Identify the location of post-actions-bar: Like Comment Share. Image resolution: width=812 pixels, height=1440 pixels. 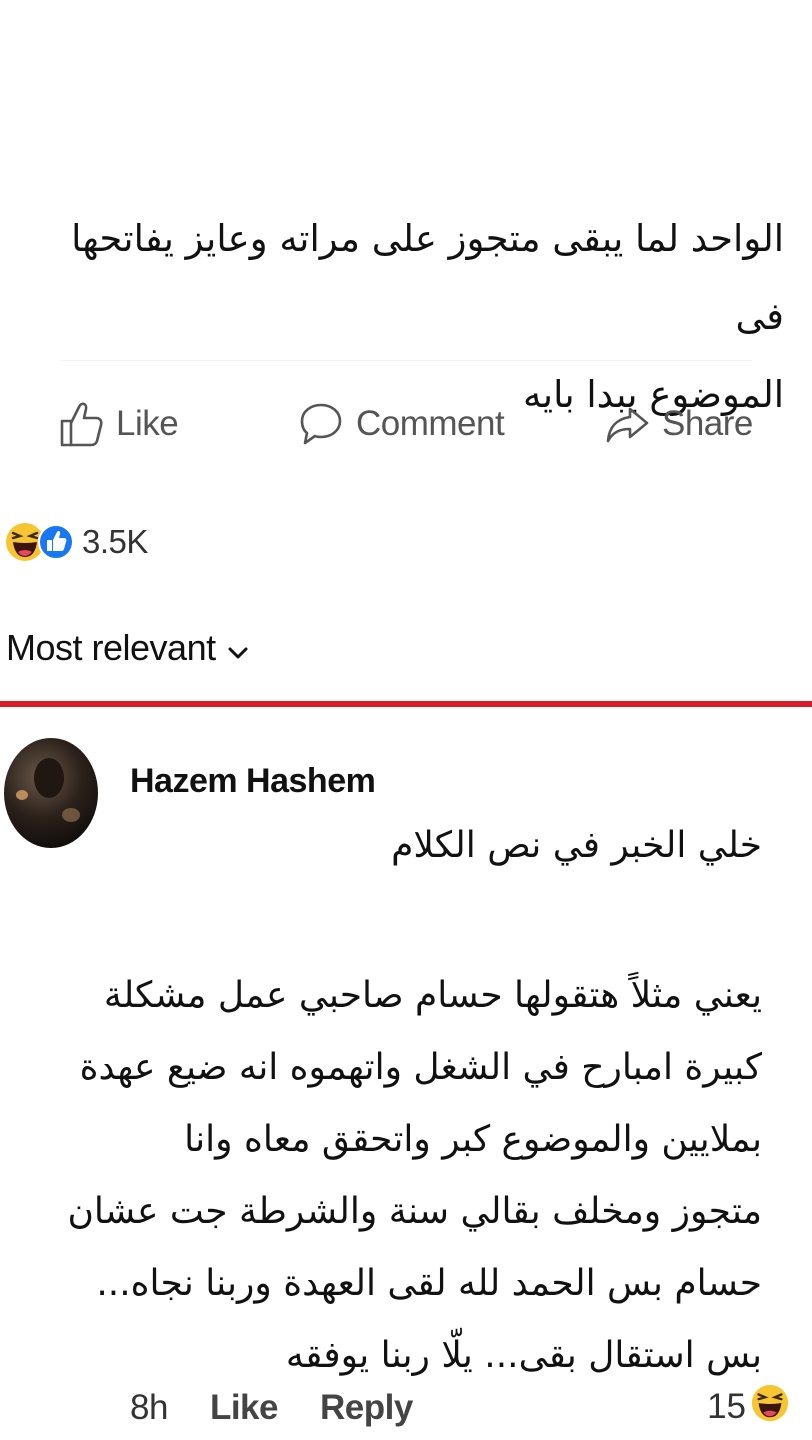
(406, 424).